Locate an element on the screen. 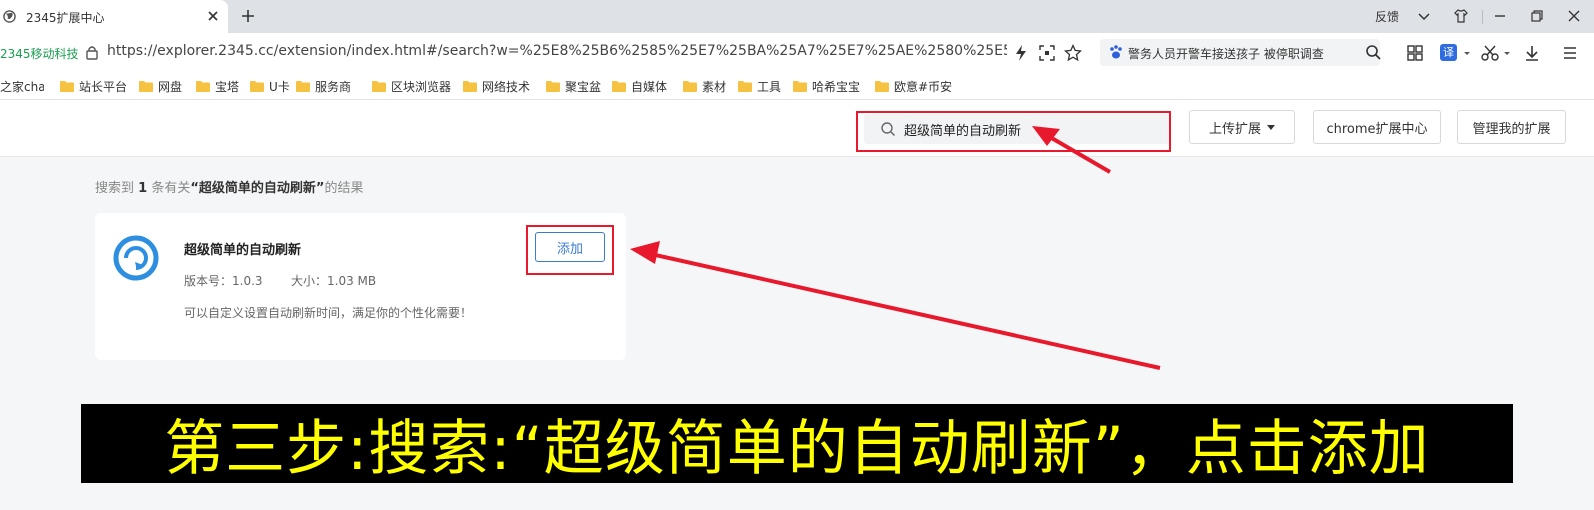 Image resolution: width=1594 pixels, height=510 pixels. minimize-icon is located at coordinates (1500, 16).